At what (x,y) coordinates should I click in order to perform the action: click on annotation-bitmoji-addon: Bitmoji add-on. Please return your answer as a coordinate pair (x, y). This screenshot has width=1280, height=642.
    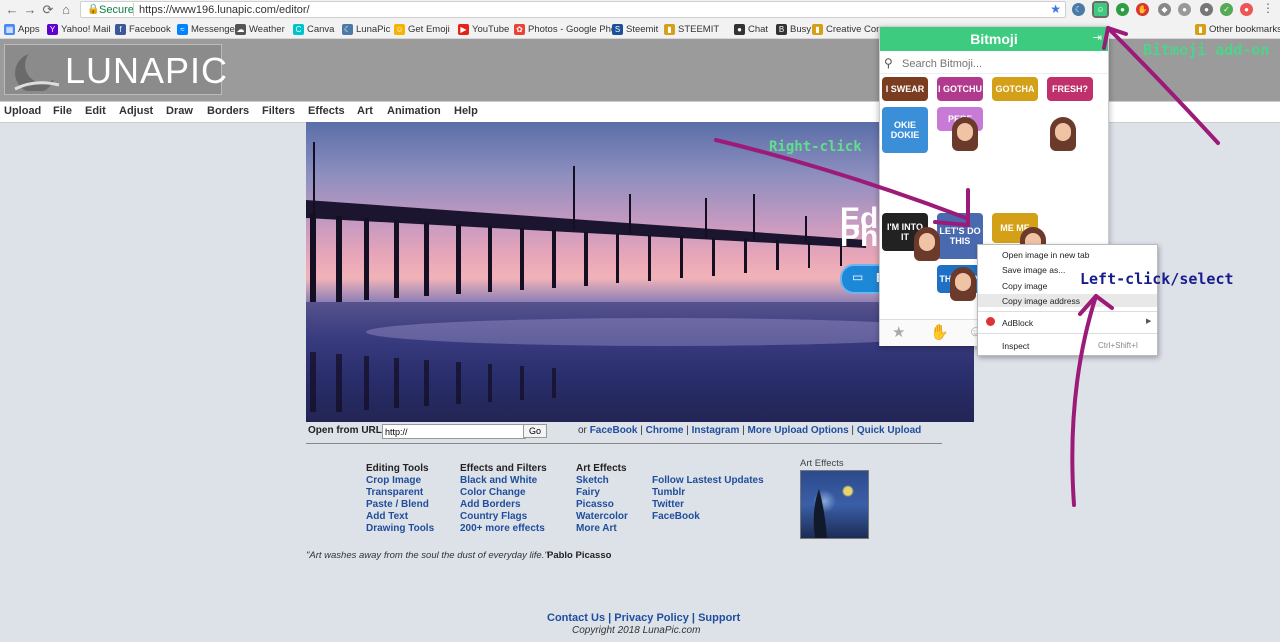
    Looking at the image, I should click on (1206, 50).